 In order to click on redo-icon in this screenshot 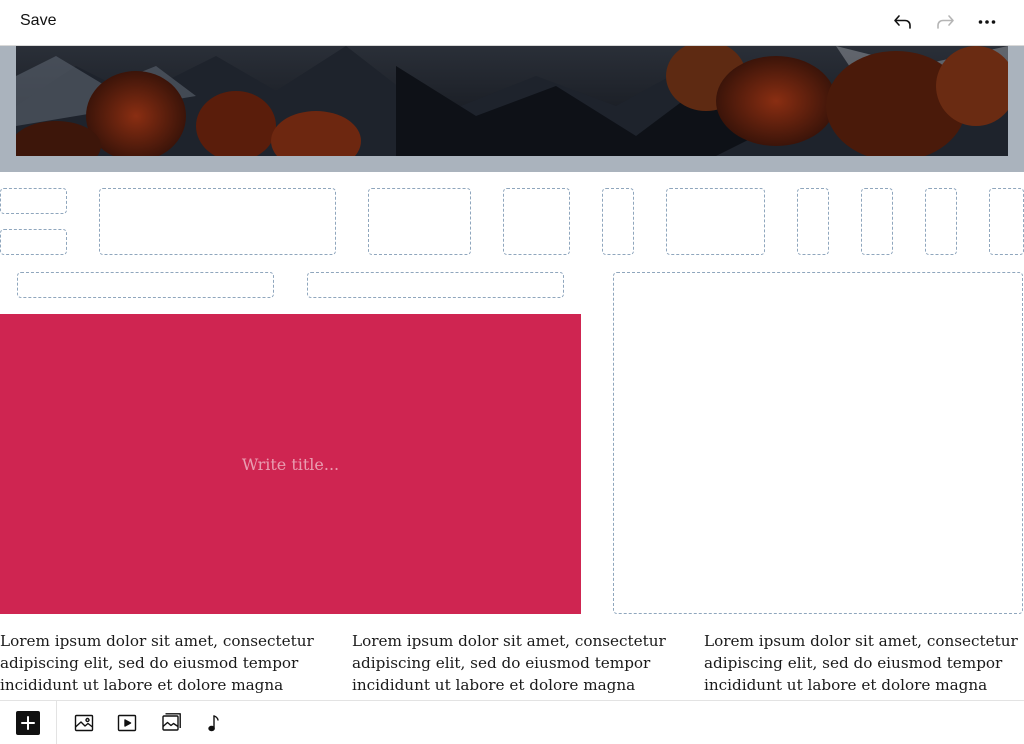, I will do `click(945, 22)`.